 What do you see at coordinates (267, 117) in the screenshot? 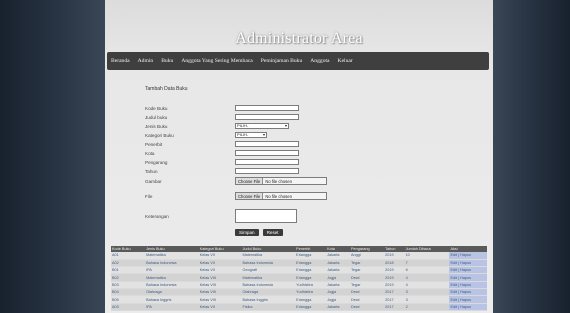
I see `judul-buku-input` at bounding box center [267, 117].